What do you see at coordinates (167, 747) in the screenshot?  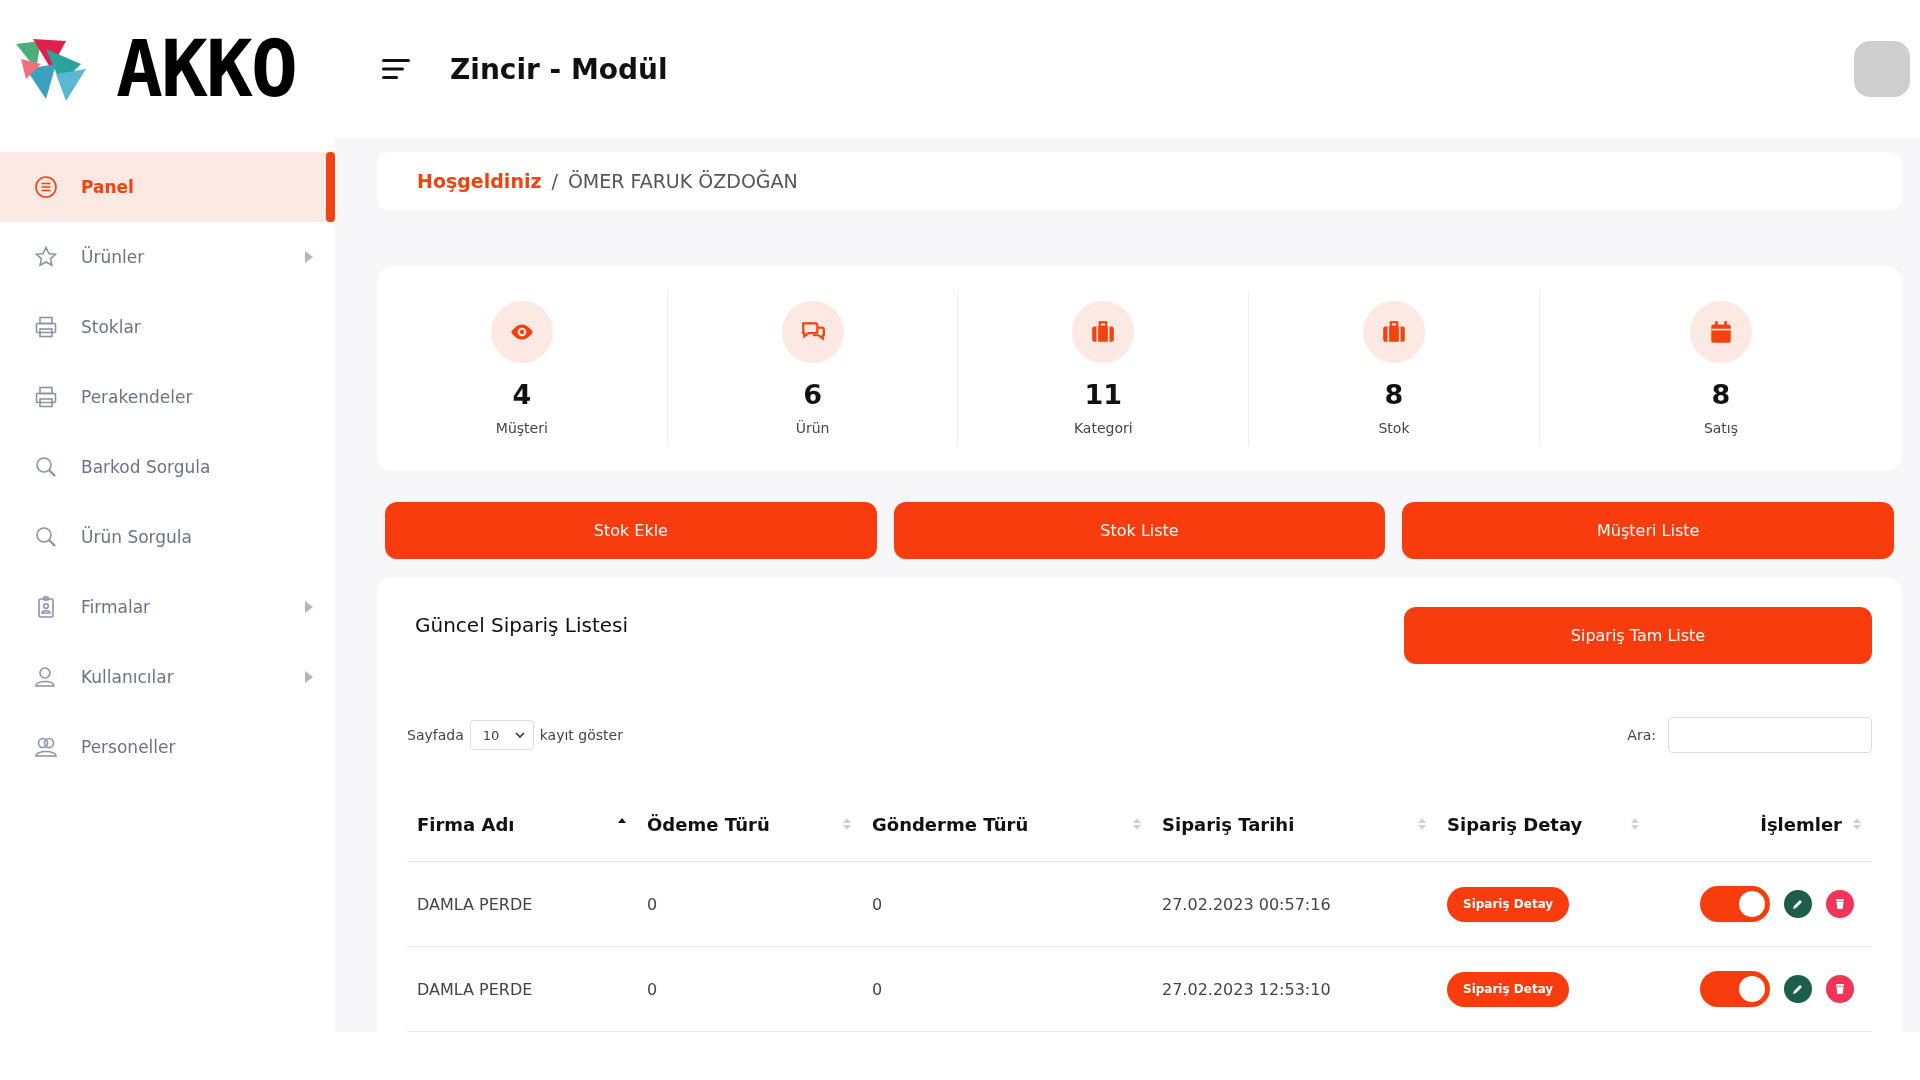 I see `sidebar-item: Personeller` at bounding box center [167, 747].